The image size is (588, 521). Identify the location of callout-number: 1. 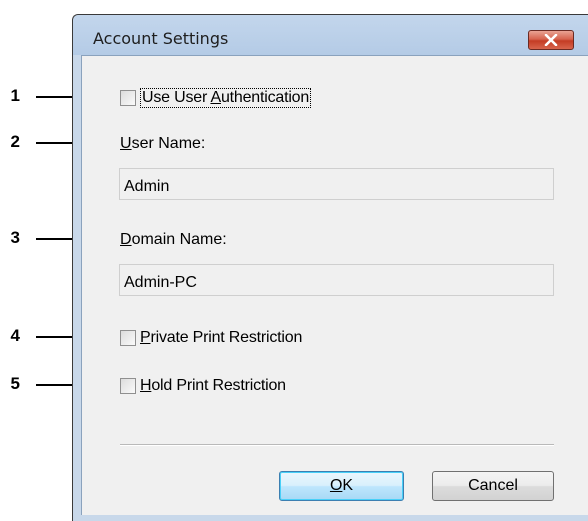
(15, 95).